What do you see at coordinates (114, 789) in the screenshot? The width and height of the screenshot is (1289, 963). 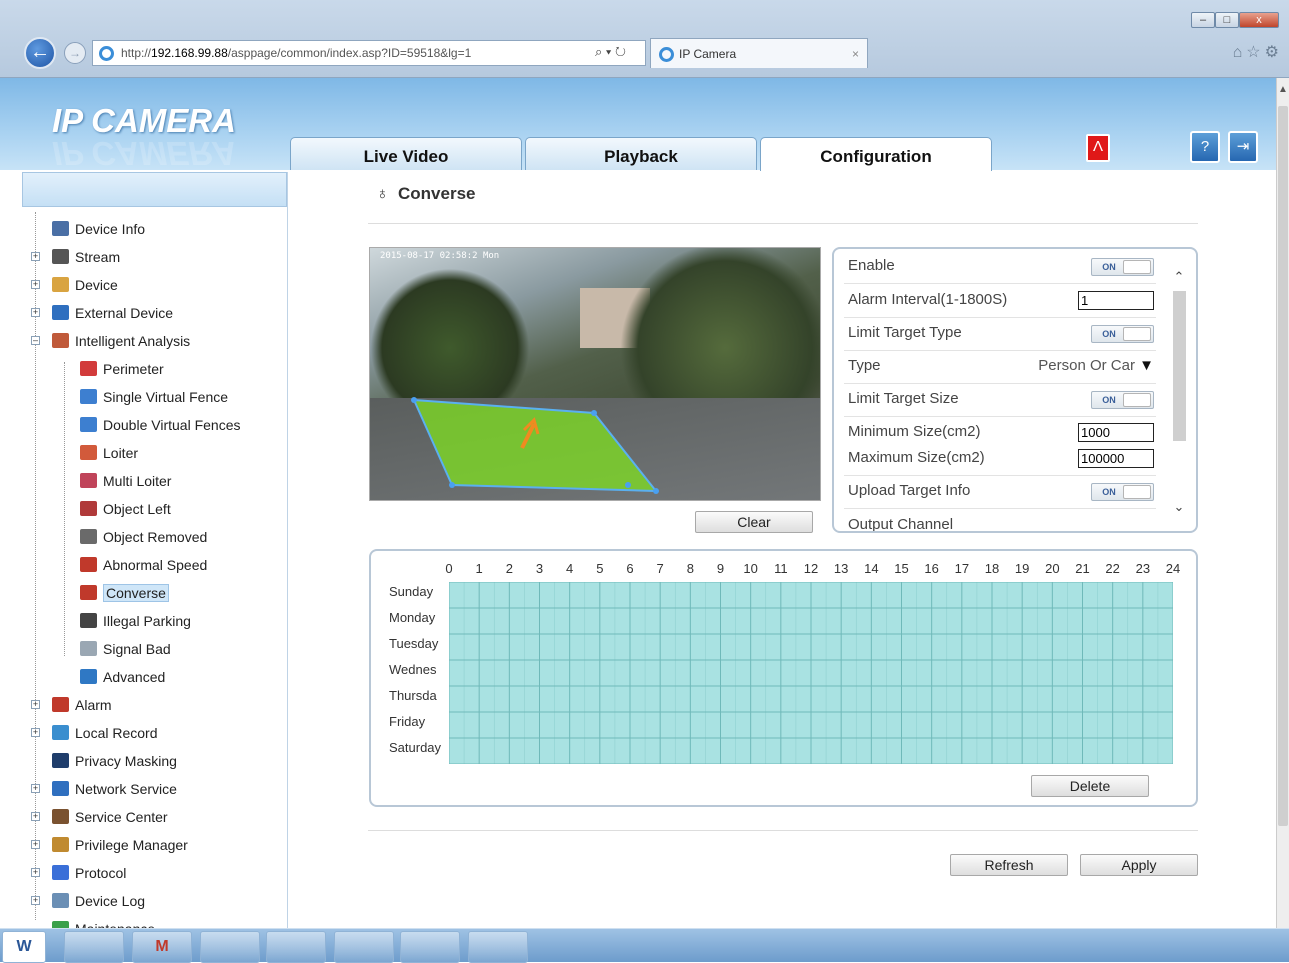 I see `sidebar-item-network-service: Network Service` at bounding box center [114, 789].